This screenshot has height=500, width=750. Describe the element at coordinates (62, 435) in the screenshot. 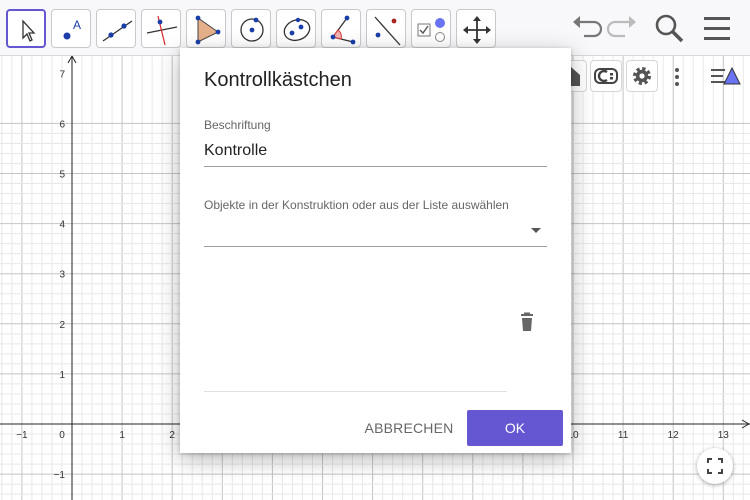

I see `x-tick-label: 0` at that location.